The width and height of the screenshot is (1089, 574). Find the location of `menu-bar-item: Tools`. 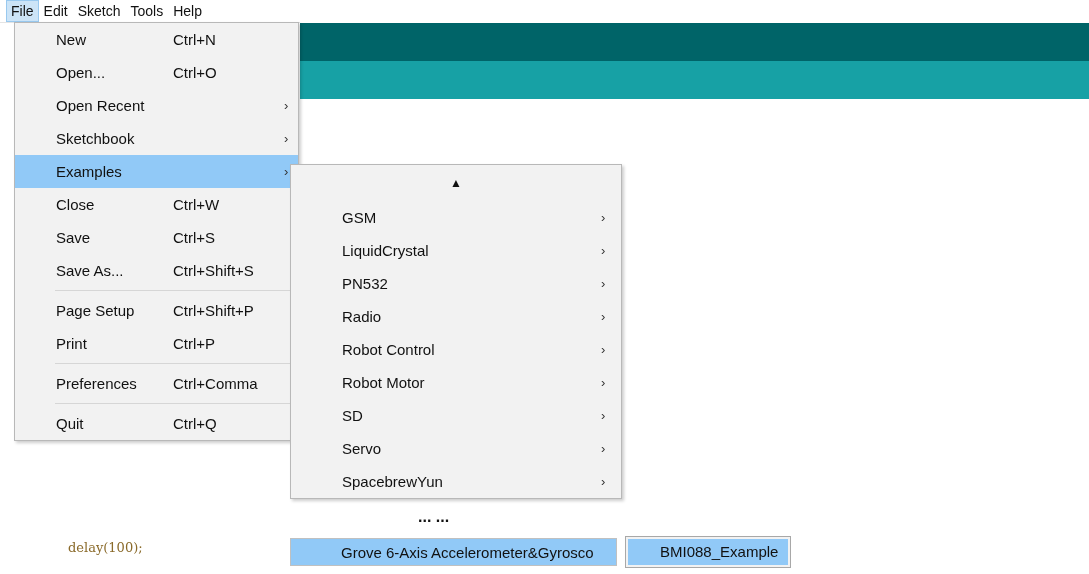

menu-bar-item: Tools is located at coordinates (147, 11).